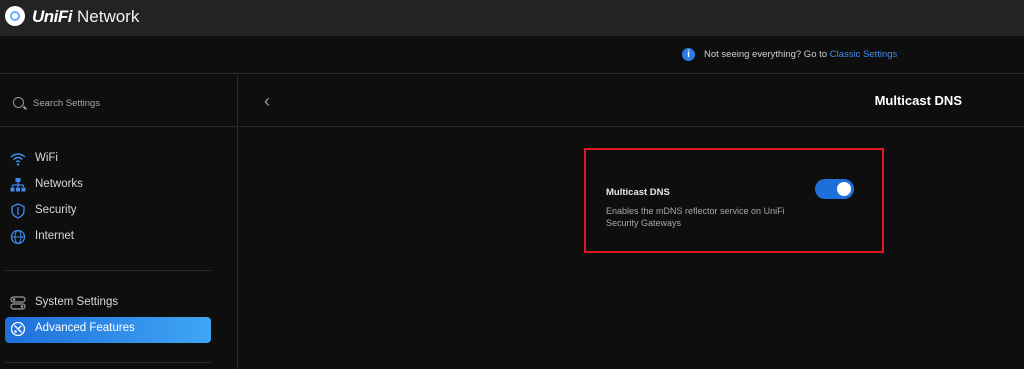 This screenshot has width=1024, height=369. Describe the element at coordinates (844, 189) in the screenshot. I see `toggle-knob` at that location.